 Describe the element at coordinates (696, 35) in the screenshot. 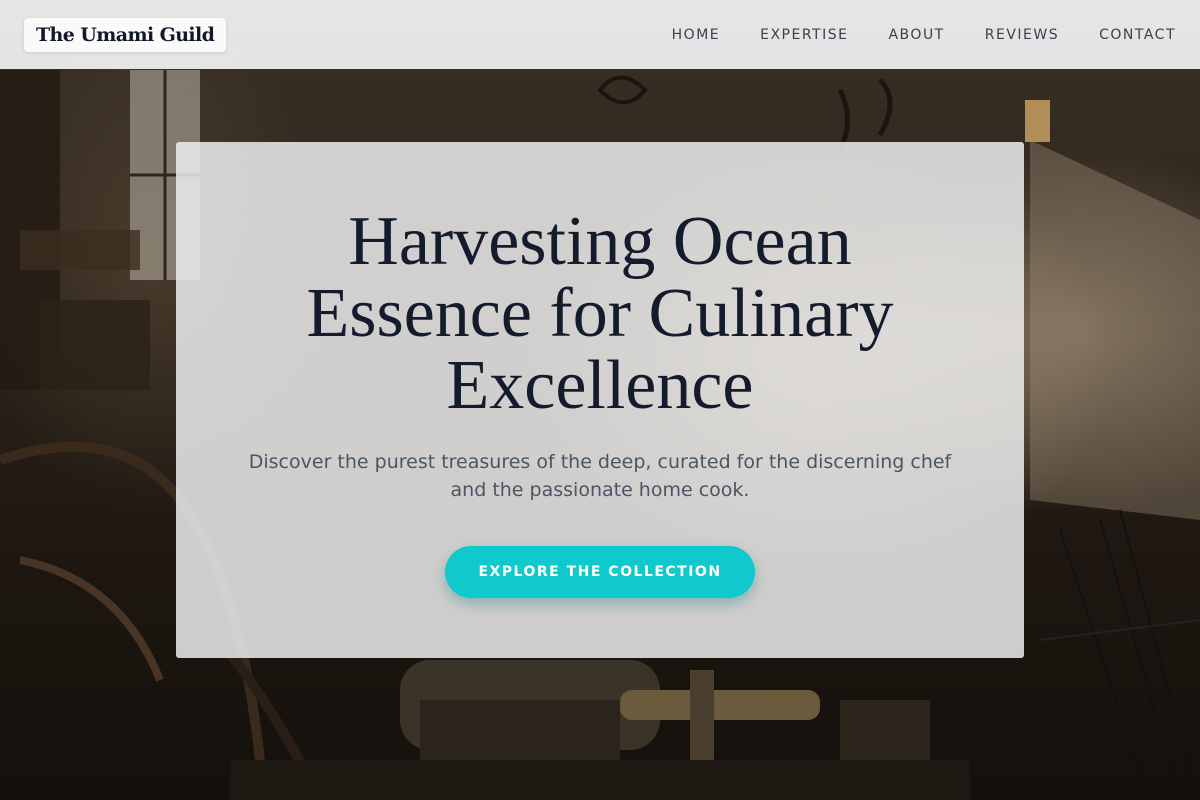

I see `nav-link-home: HOME` at that location.